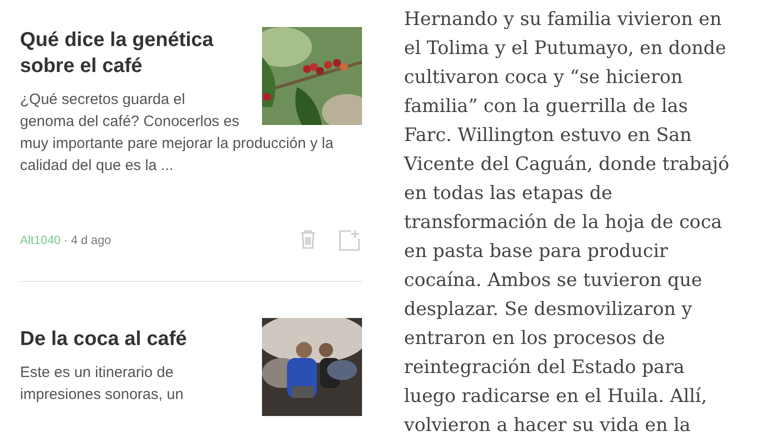 This screenshot has width=768, height=432. What do you see at coordinates (88, 240) in the screenshot?
I see `article-age: · 4 d ago` at bounding box center [88, 240].